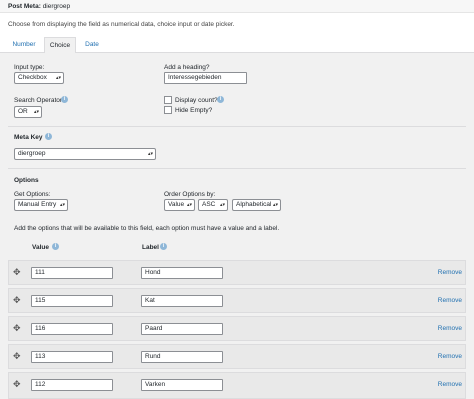 This screenshot has height=399, width=474. I want to click on field-title: Post Meta: diergroep, so click(39, 6).